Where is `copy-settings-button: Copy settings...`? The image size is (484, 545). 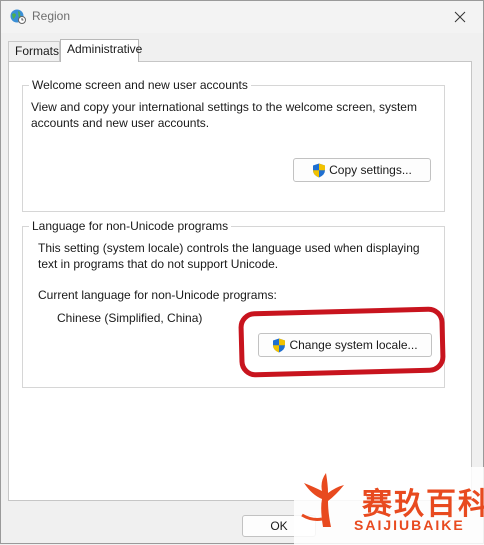 copy-settings-button: Copy settings... is located at coordinates (362, 170).